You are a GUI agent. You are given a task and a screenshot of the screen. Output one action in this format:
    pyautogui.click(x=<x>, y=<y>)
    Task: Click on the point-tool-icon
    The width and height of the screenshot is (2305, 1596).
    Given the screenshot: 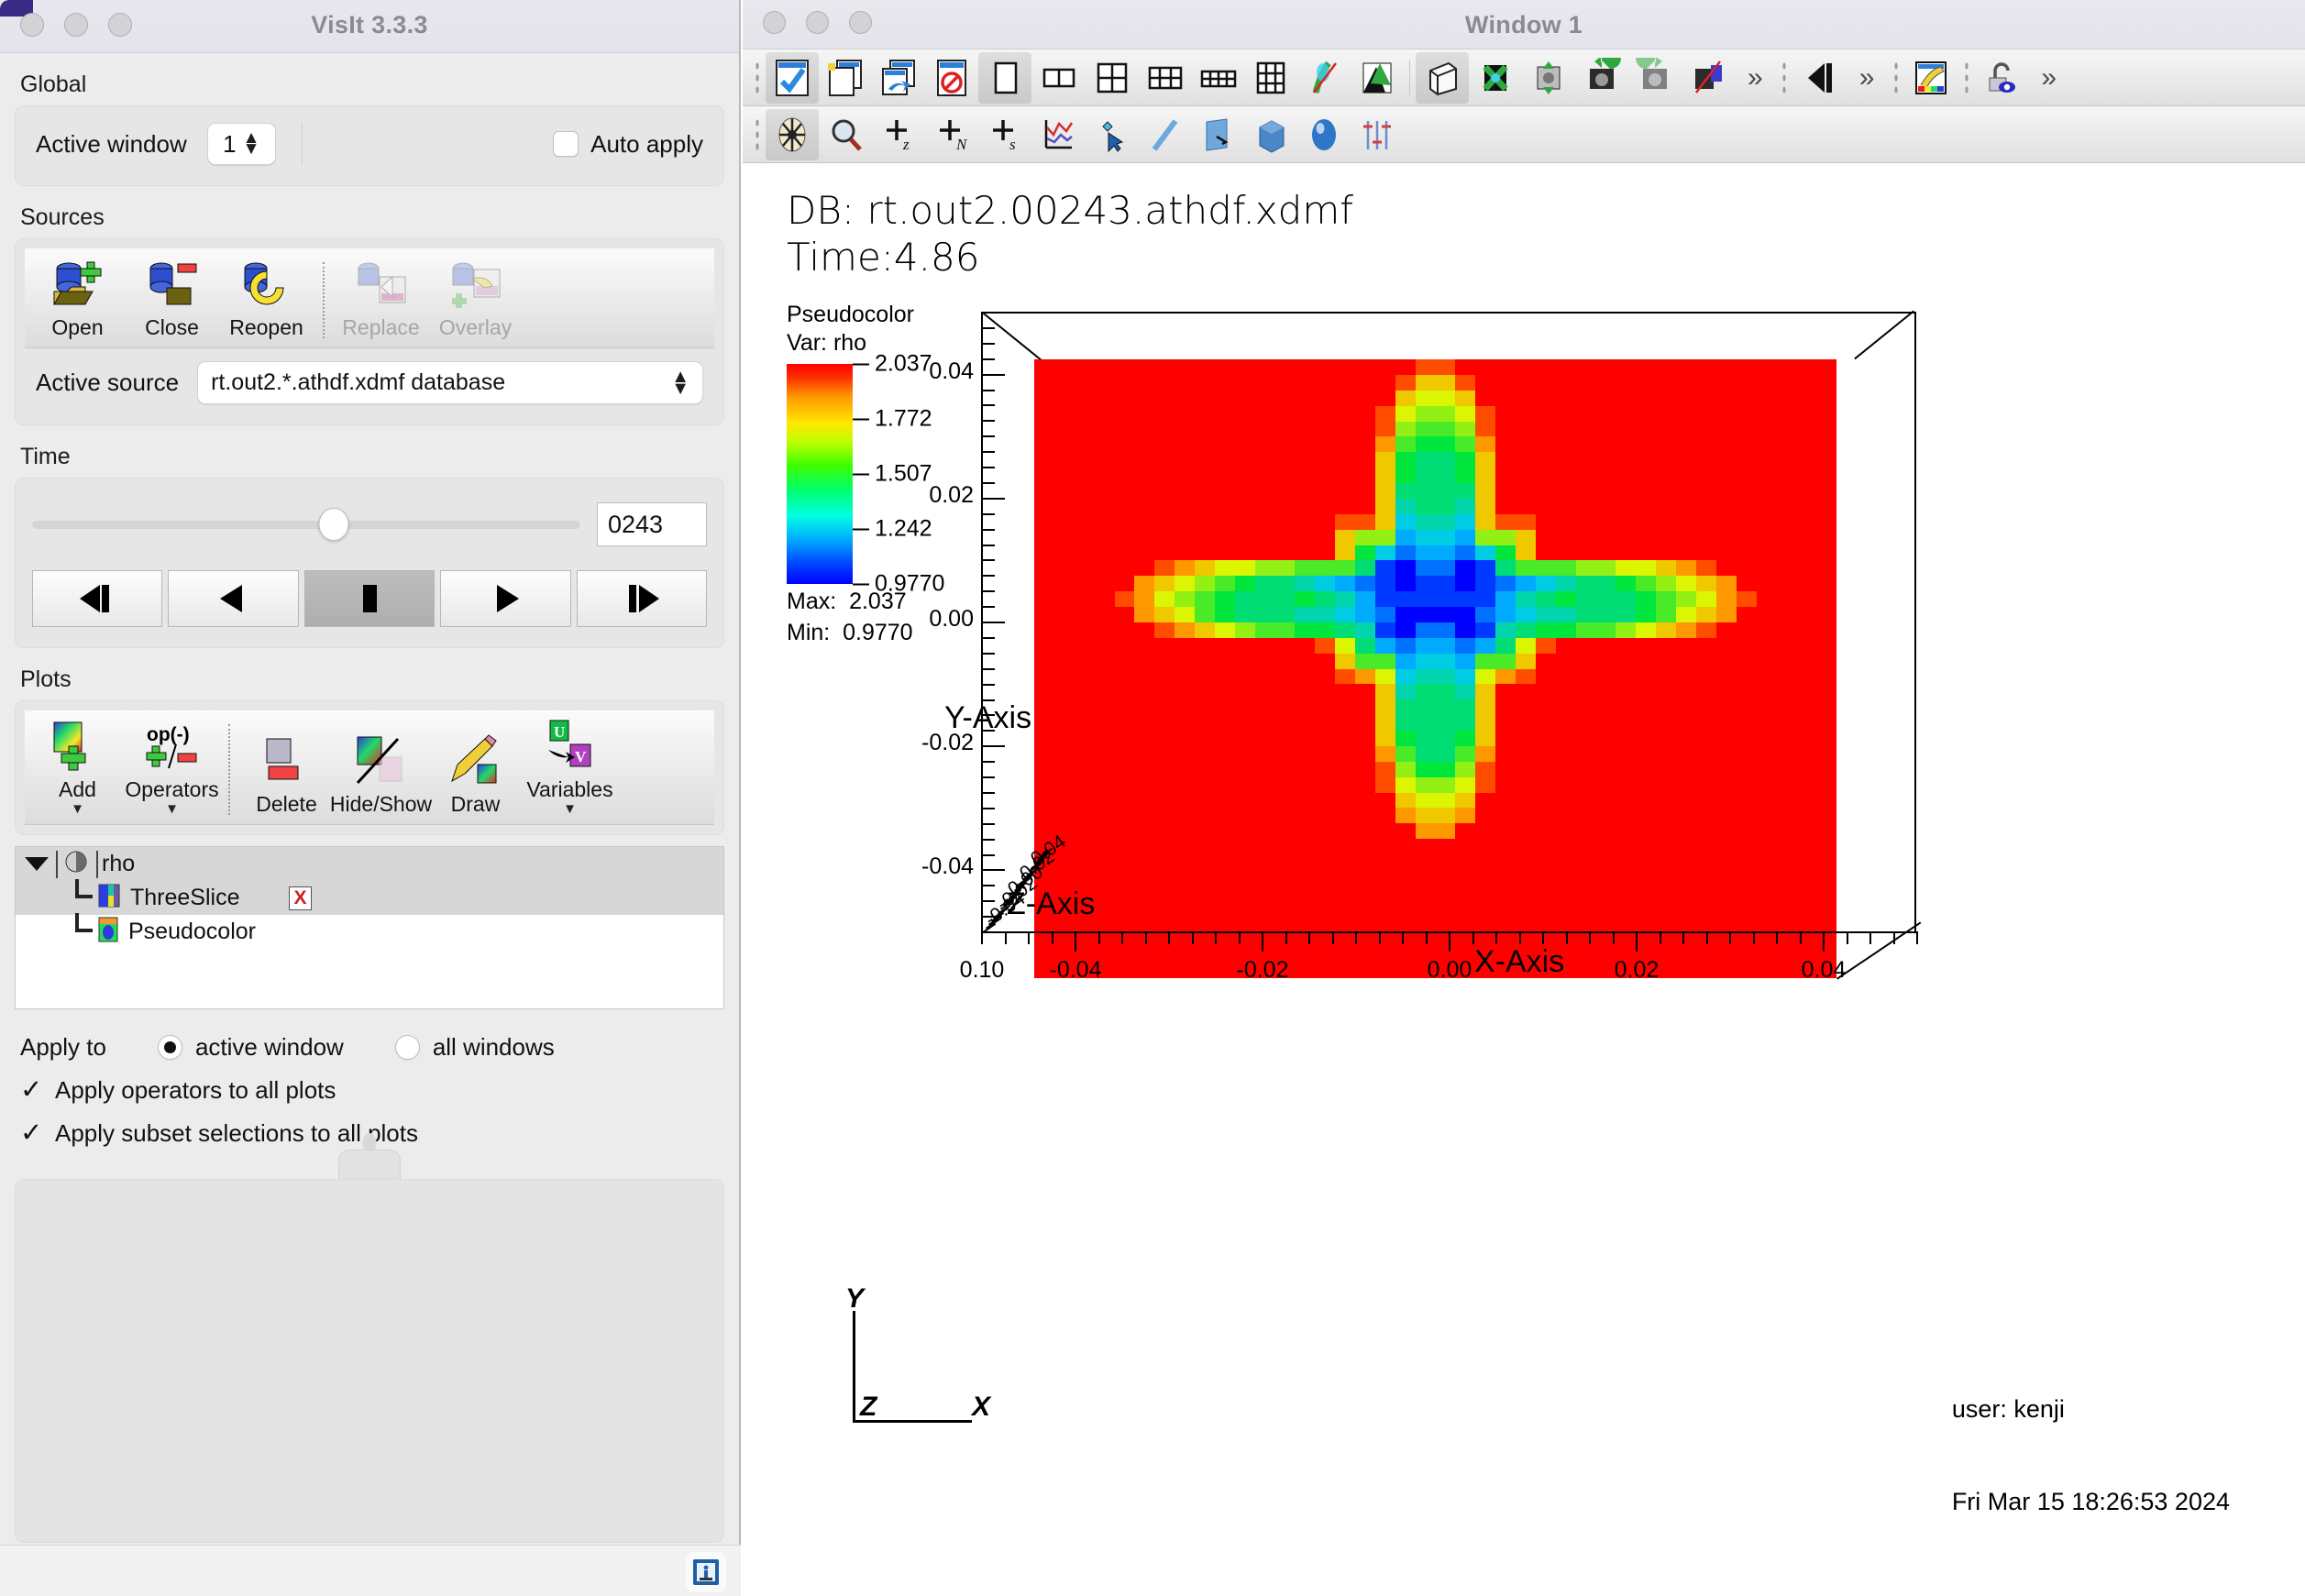 What is the action you would take?
    pyautogui.click(x=1111, y=134)
    